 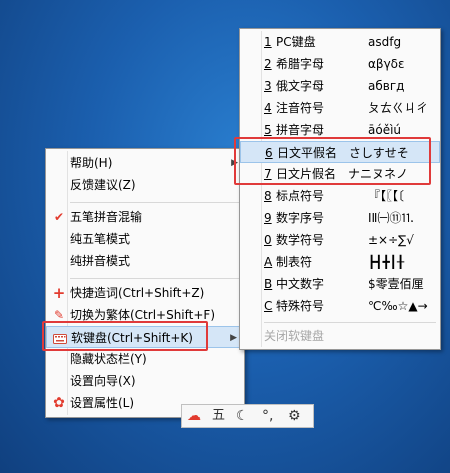 What do you see at coordinates (300, 196) in the screenshot?
I see `option-name: 标点符号` at bounding box center [300, 196].